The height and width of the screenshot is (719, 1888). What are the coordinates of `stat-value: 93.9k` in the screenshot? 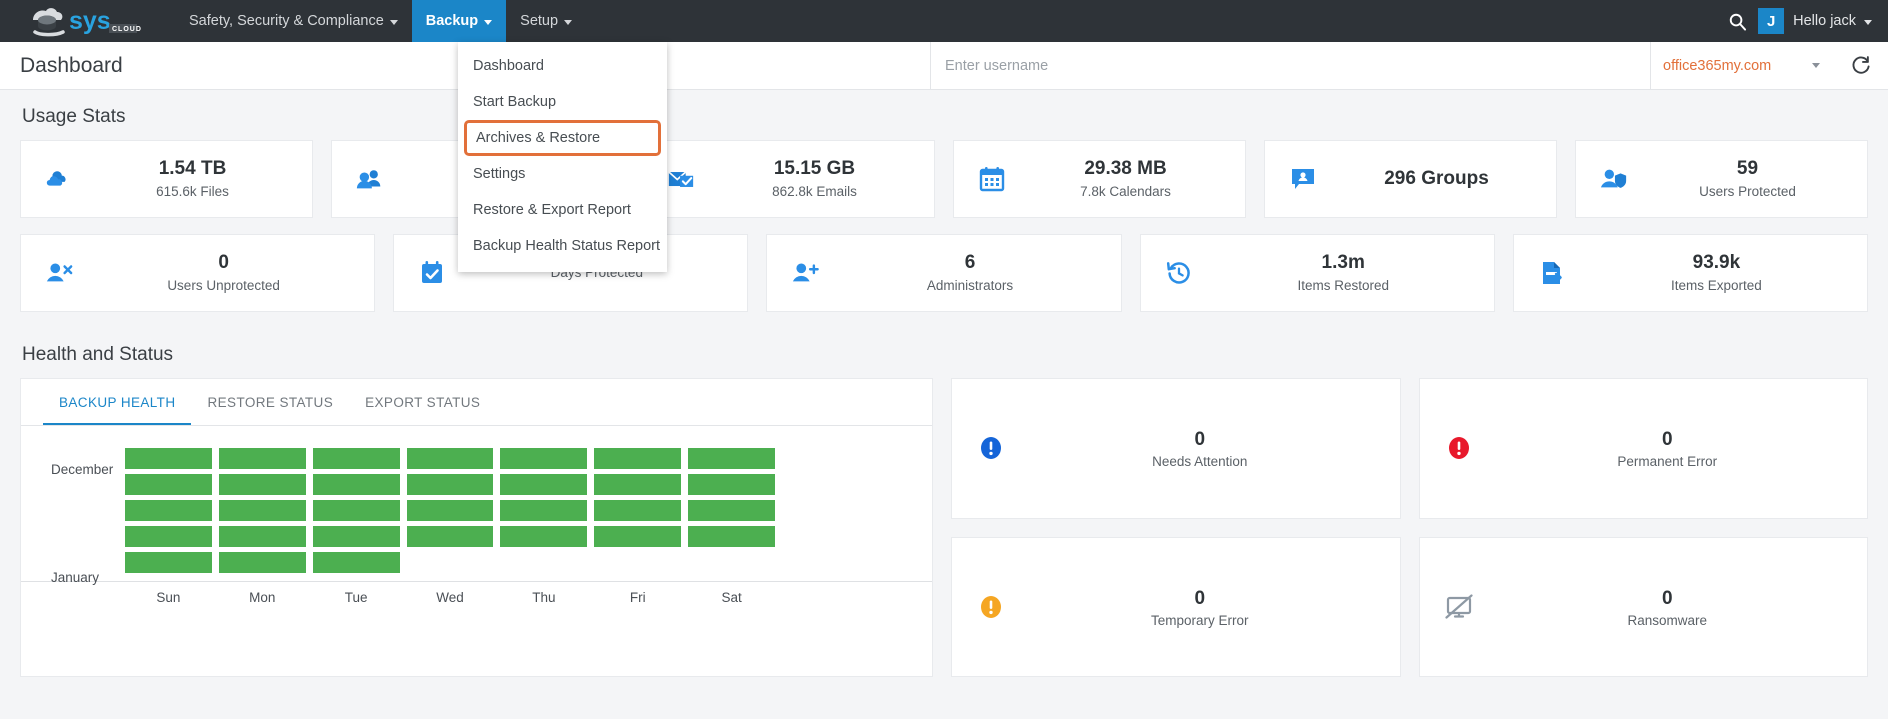 It's located at (1716, 263).